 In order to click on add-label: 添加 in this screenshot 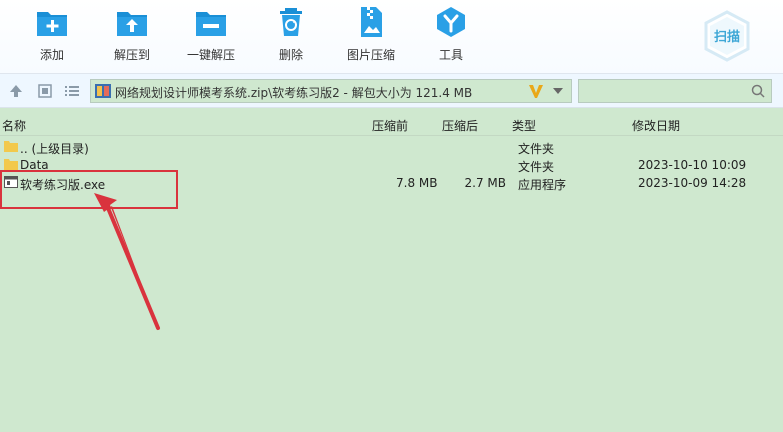, I will do `click(51, 55)`.